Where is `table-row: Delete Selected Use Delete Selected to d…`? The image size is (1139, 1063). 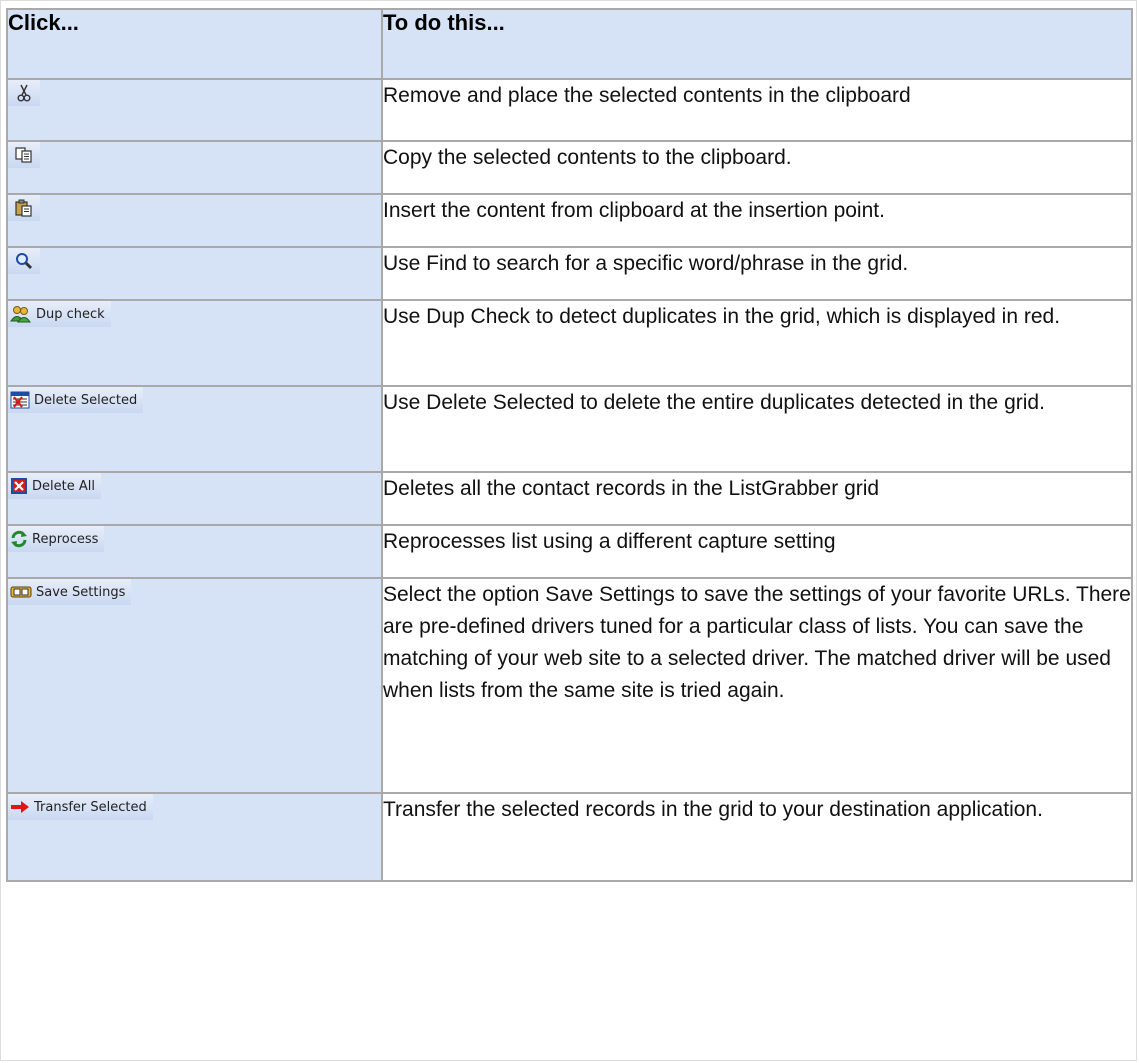
table-row: Delete Selected Use Delete Selected to d… is located at coordinates (569, 430).